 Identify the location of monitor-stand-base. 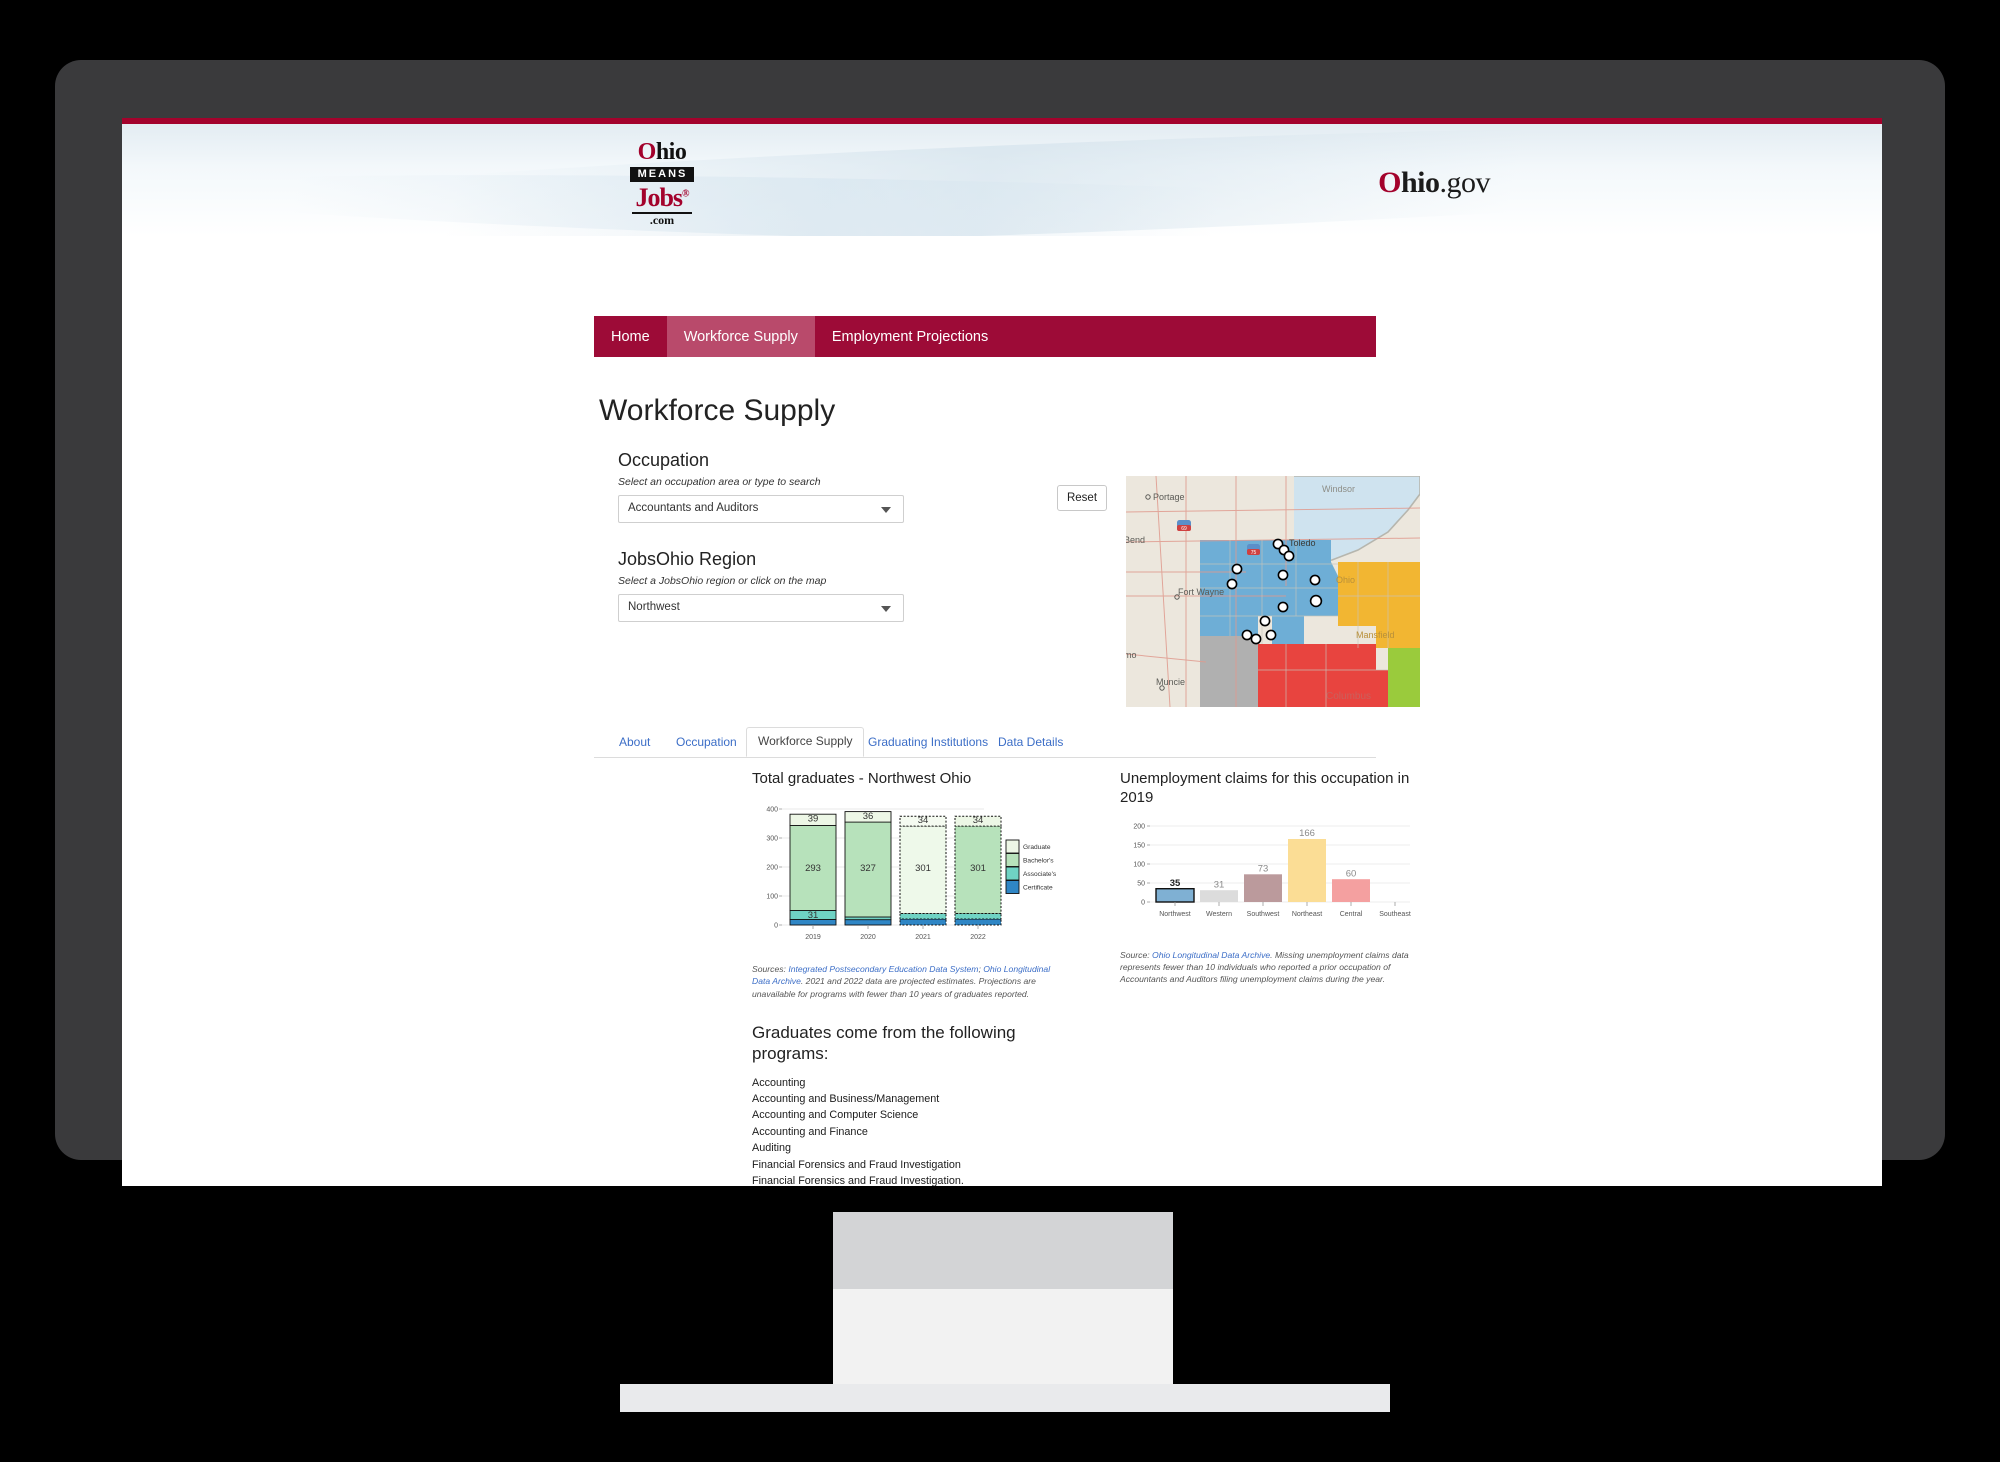
(1005, 1398).